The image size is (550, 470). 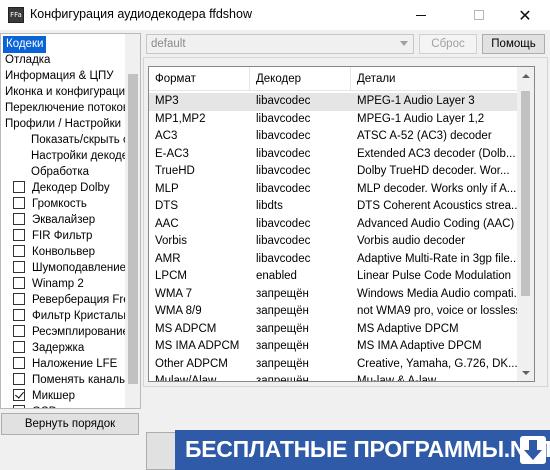 What do you see at coordinates (275, 15) in the screenshot?
I see `title-bar: FFa Конфигурация аудиодекодера ffdshow ✕` at bounding box center [275, 15].